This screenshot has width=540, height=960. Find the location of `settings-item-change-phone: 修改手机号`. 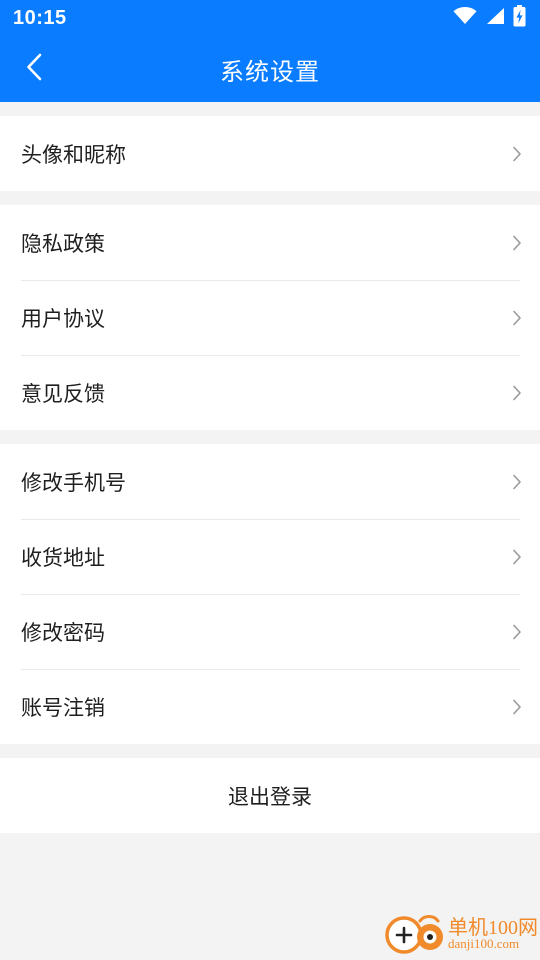

settings-item-change-phone: 修改手机号 is located at coordinates (270, 481).